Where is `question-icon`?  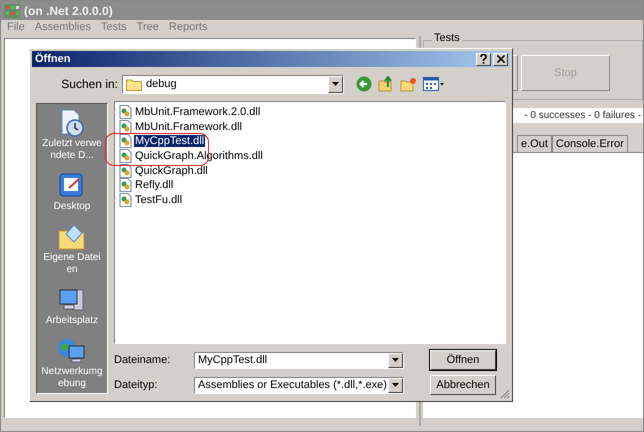 question-icon is located at coordinates (483, 59).